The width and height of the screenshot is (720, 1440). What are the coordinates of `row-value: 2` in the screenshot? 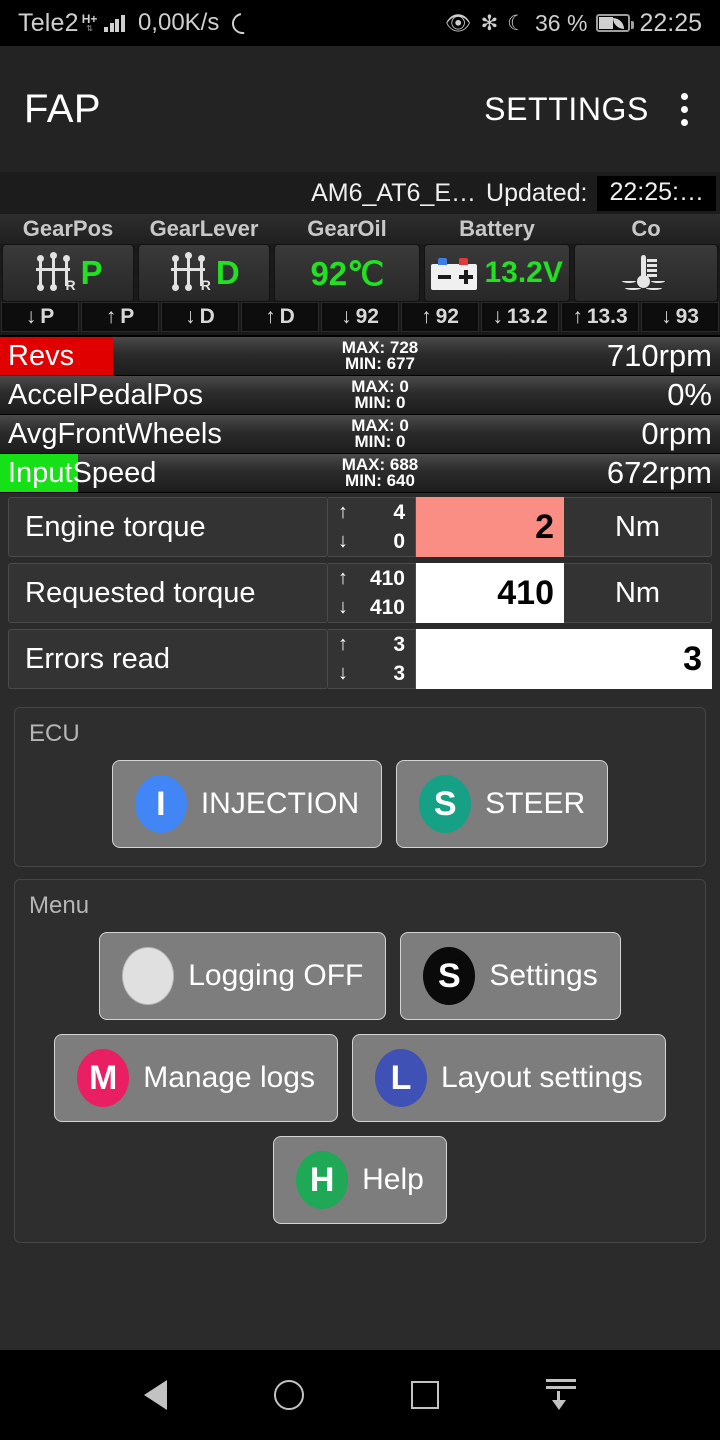 It's located at (490, 527).